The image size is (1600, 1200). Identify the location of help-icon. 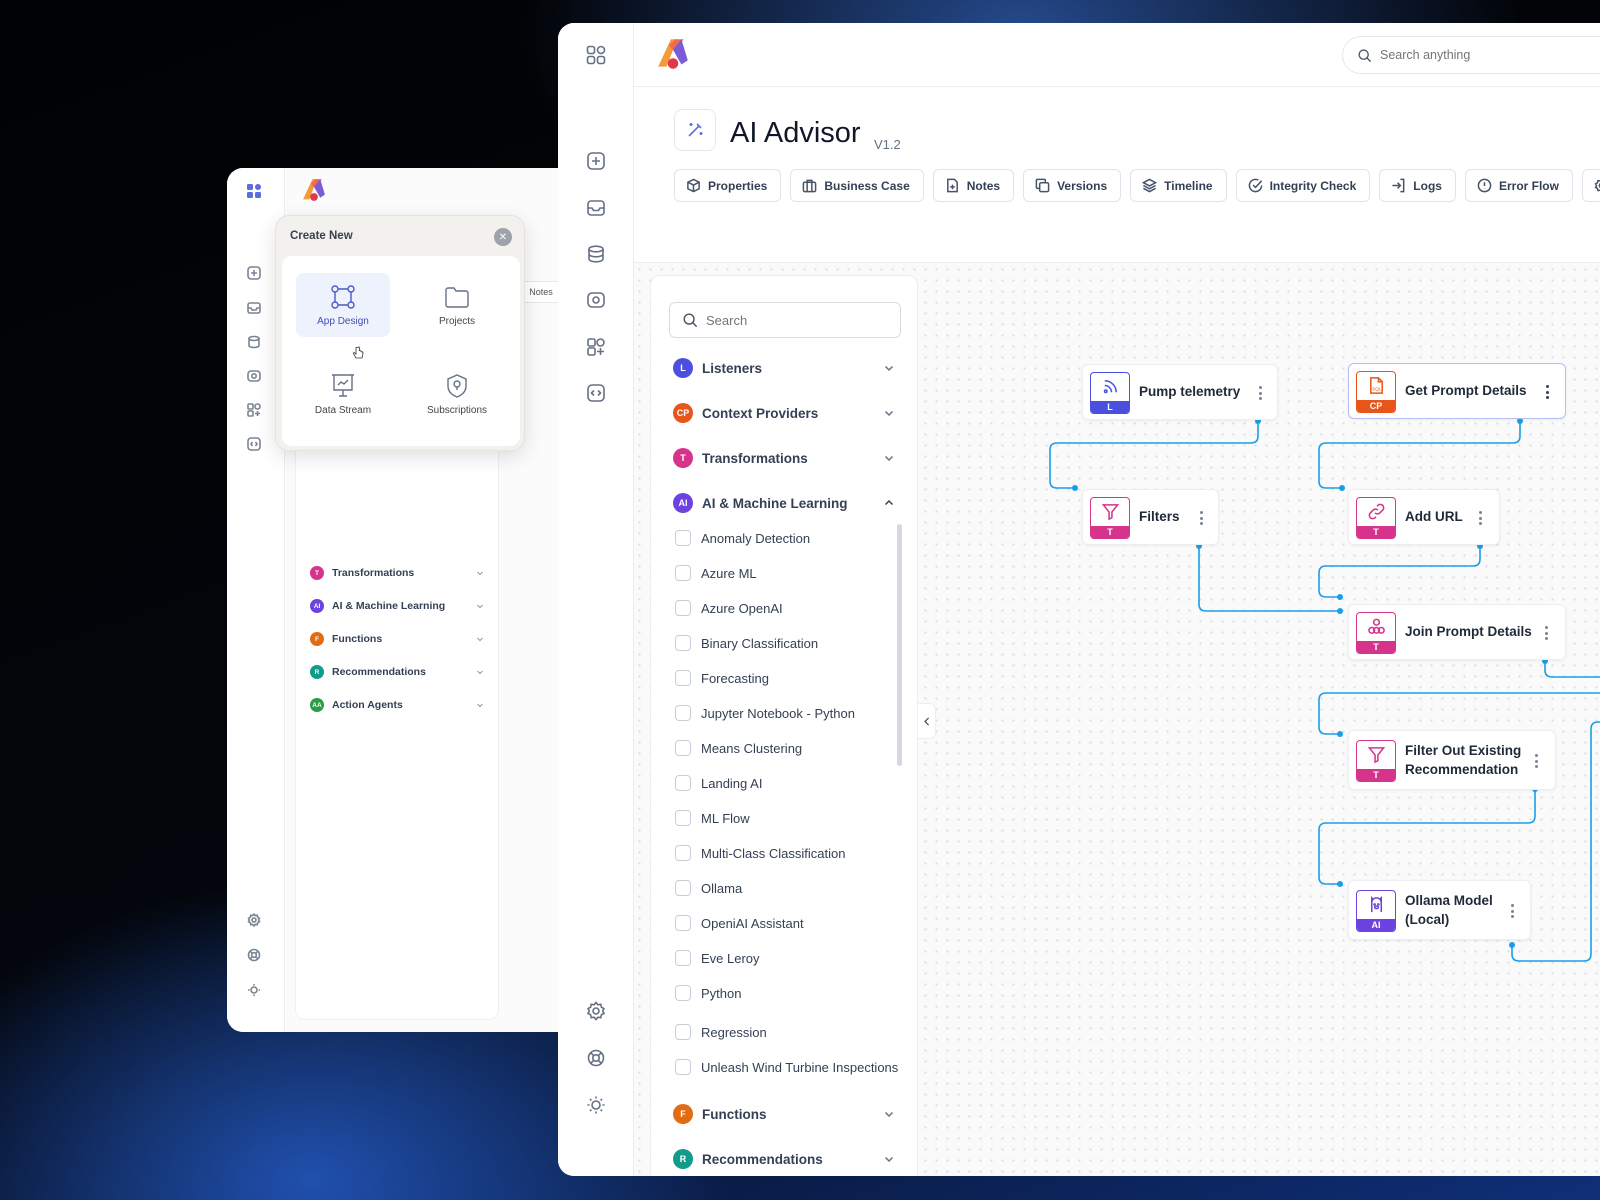
(255, 956).